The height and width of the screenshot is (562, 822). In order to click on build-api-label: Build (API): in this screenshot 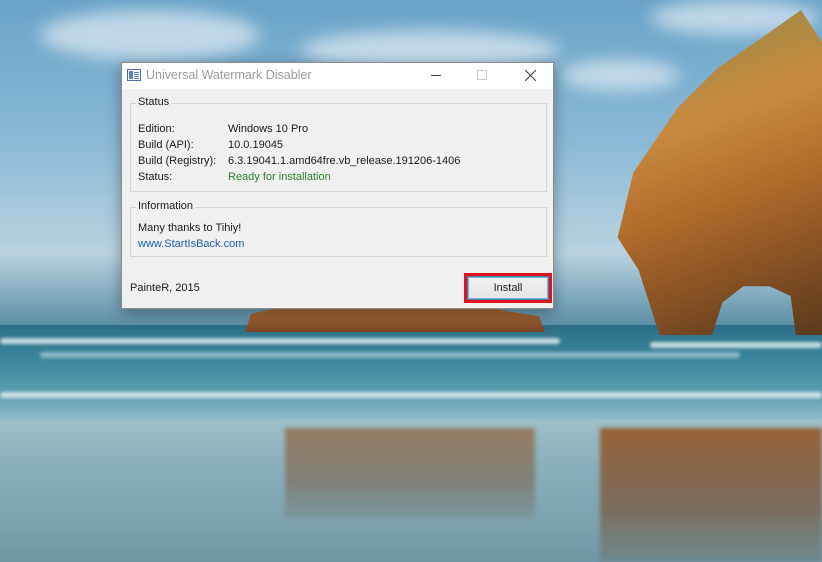, I will do `click(166, 145)`.